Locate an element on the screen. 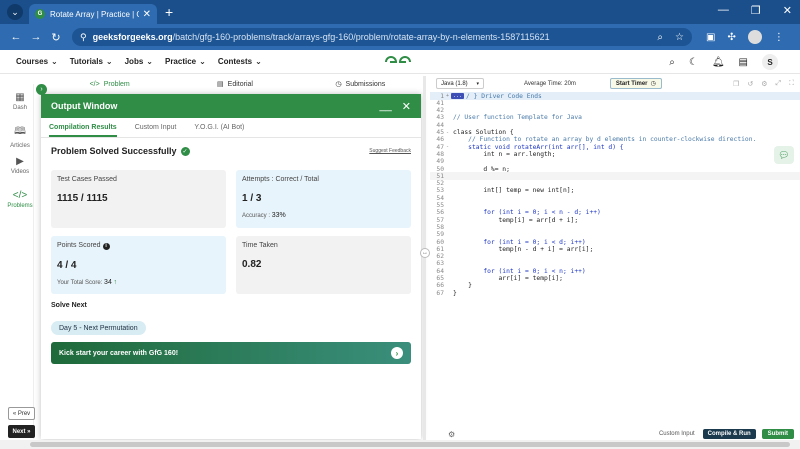  info-icon: i is located at coordinates (106, 246).